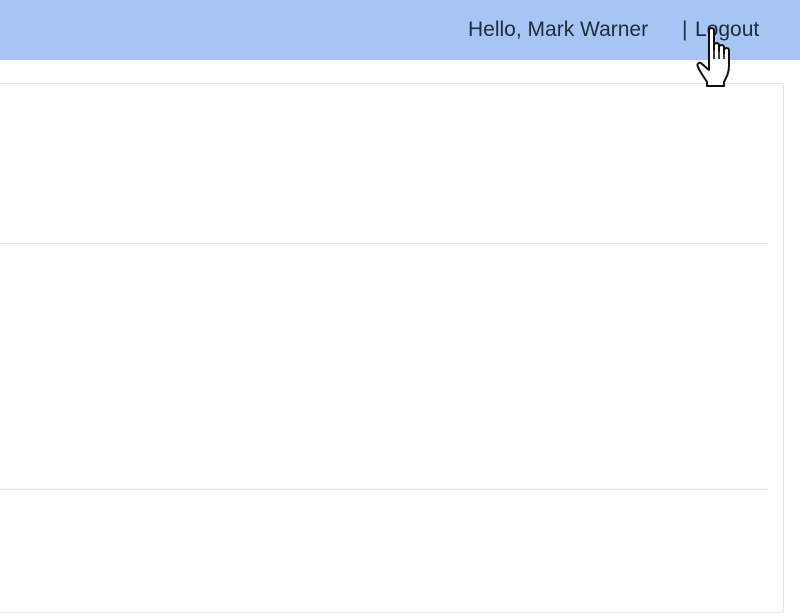 The width and height of the screenshot is (800, 613). Describe the element at coordinates (727, 30) in the screenshot. I see `logout-link: Logout` at that location.